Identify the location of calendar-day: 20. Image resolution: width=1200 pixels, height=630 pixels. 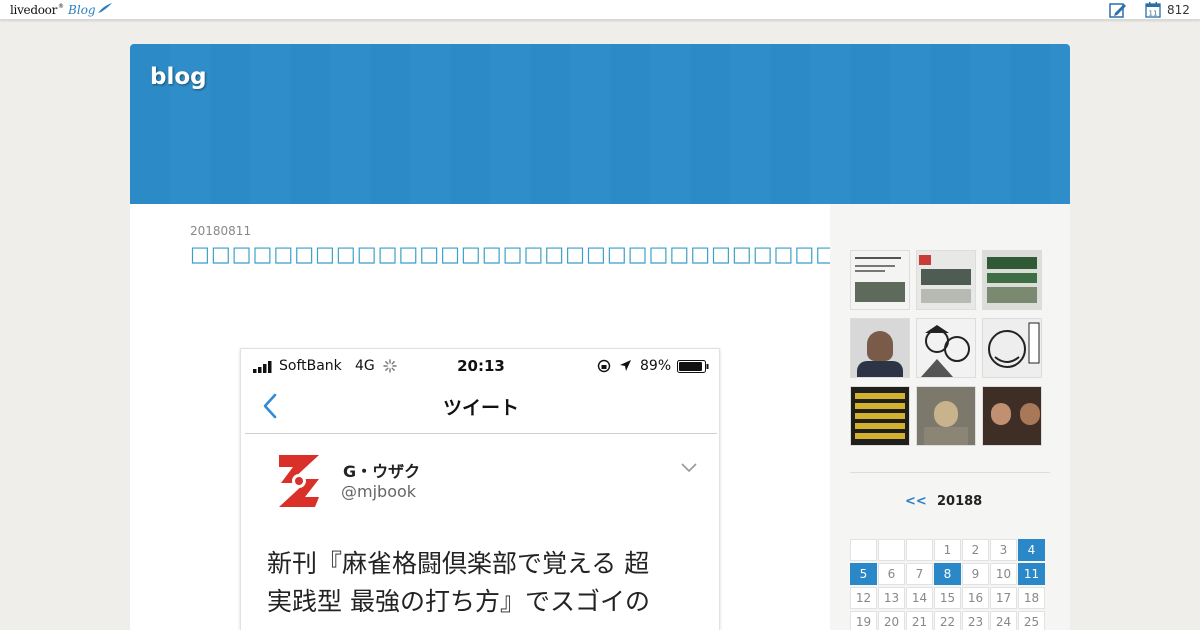
(891, 620).